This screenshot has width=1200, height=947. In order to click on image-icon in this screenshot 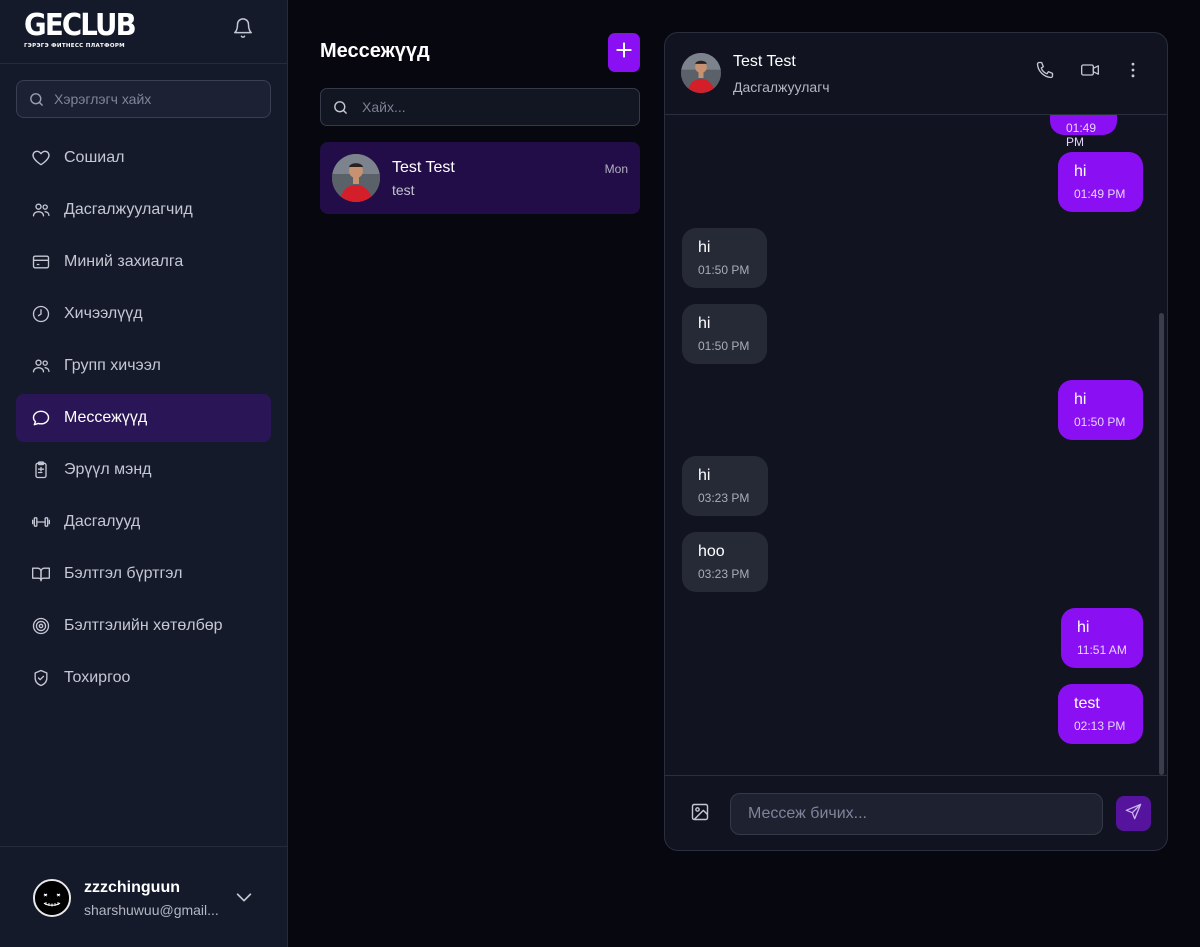, I will do `click(700, 814)`.